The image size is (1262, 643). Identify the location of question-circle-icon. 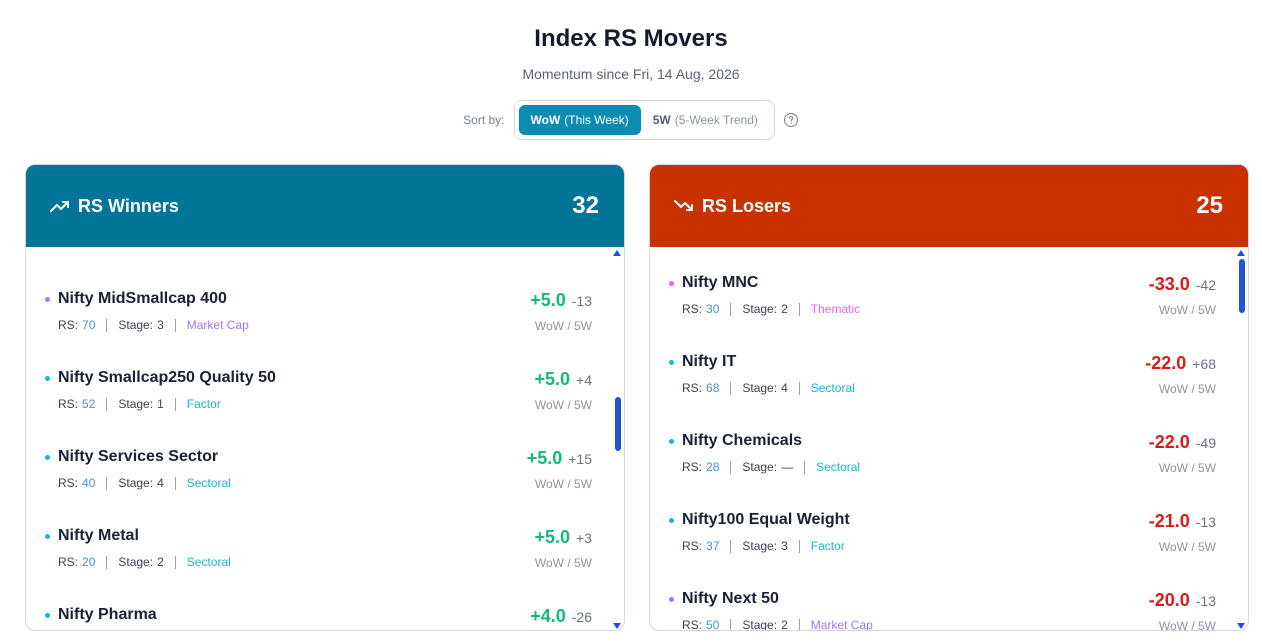
(791, 120).